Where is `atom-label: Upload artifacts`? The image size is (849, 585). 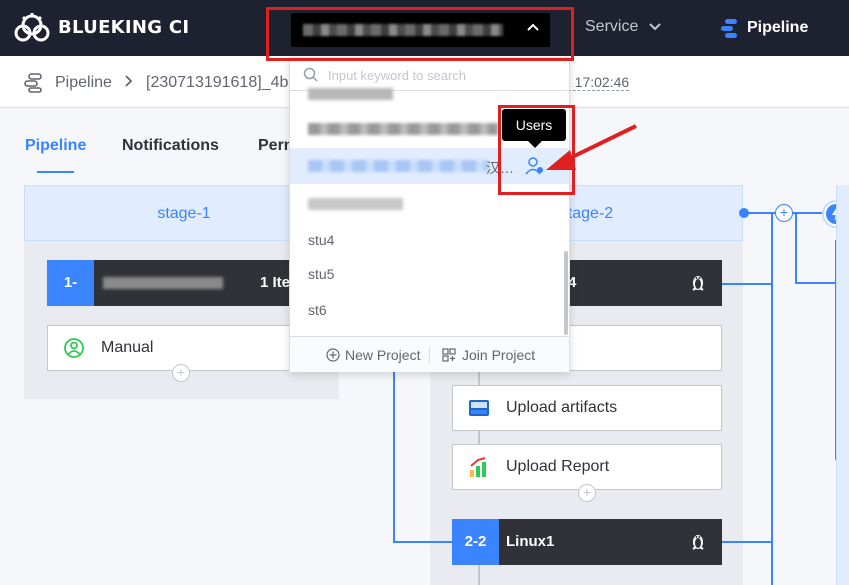 atom-label: Upload artifacts is located at coordinates (562, 407).